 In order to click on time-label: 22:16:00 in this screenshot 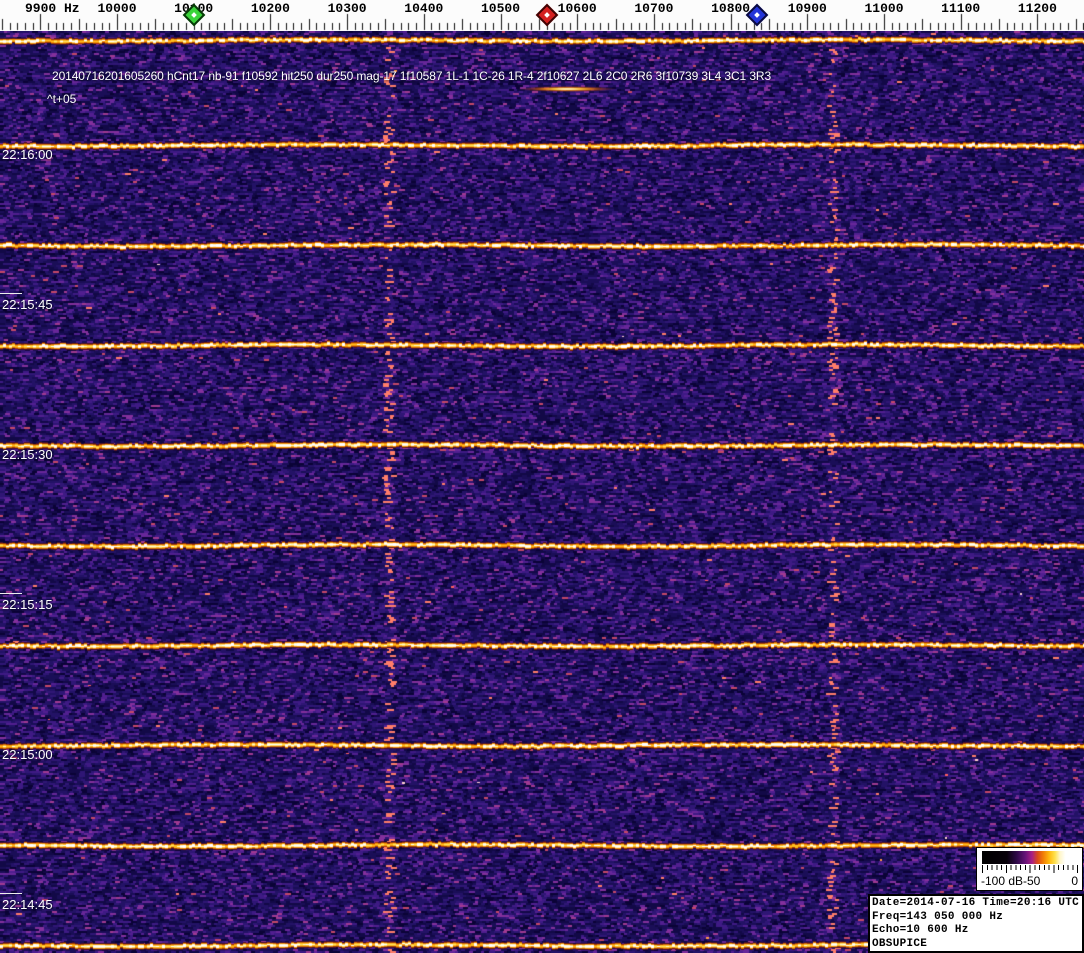, I will do `click(27, 154)`.